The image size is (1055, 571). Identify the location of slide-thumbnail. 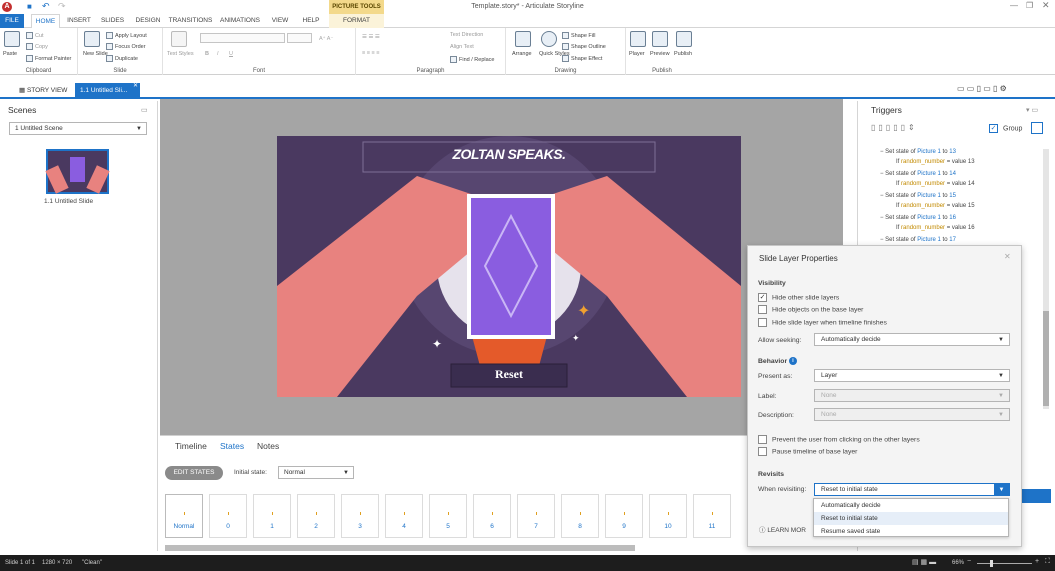
(77, 171).